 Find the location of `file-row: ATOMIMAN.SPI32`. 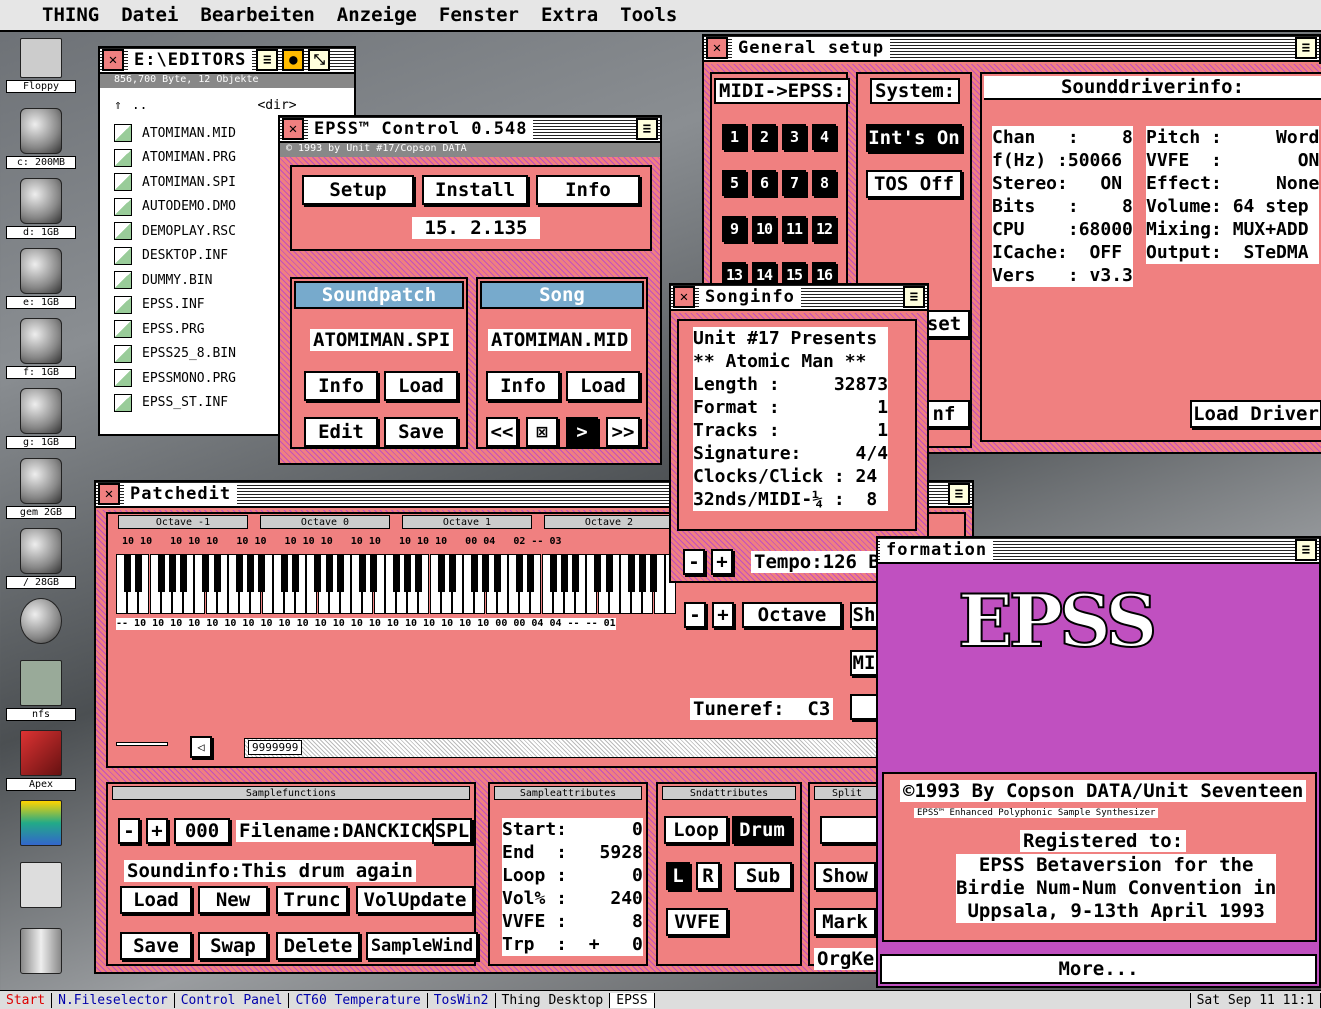

file-row: ATOMIMAN.SPI32 is located at coordinates (206, 182).